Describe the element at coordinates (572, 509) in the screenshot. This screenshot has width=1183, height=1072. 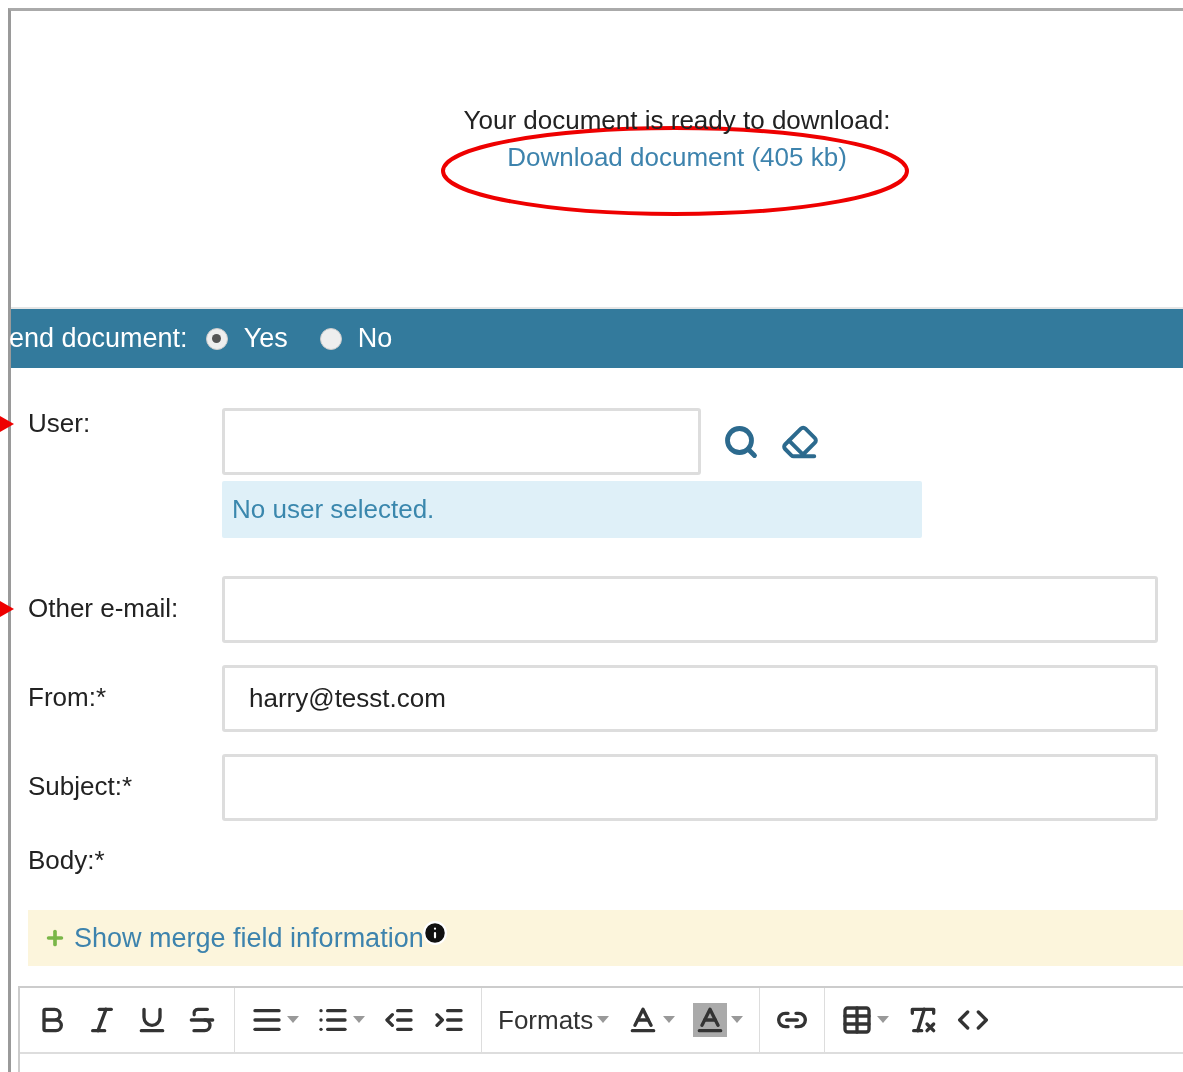
I see `user-status-message: No user selected.` at that location.